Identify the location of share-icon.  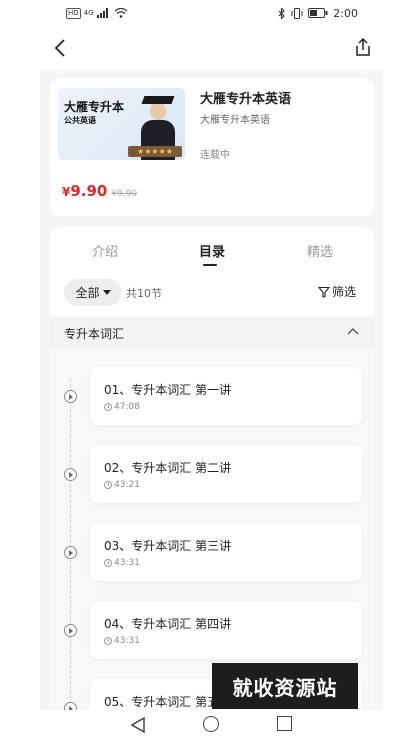
(363, 46).